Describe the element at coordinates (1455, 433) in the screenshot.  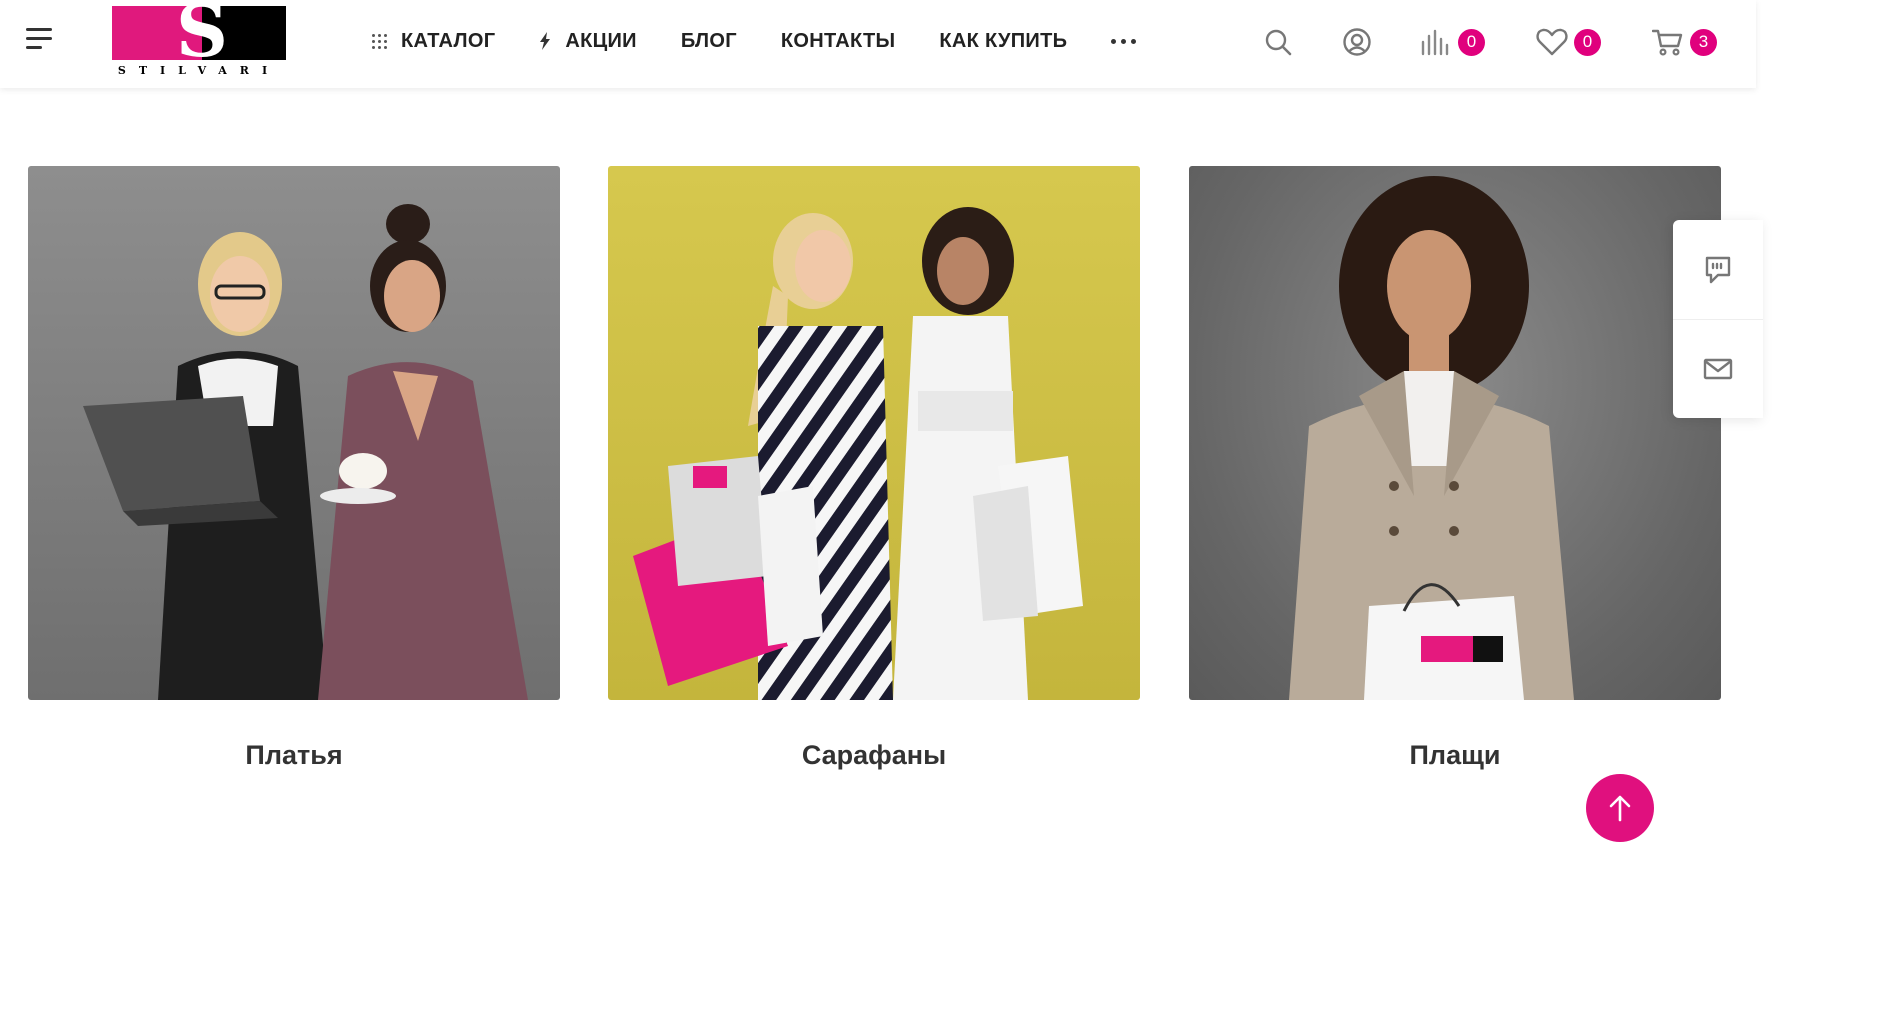
I see `category-image-raincoats` at that location.